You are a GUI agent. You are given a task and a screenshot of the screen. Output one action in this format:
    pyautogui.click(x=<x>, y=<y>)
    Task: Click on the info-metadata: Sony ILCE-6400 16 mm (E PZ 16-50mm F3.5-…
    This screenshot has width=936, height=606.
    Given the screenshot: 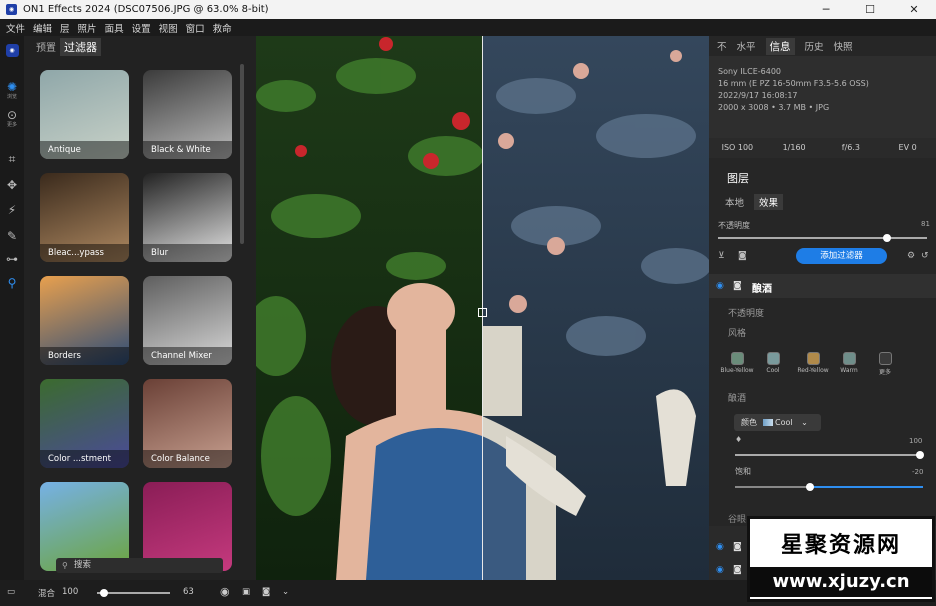 What is the action you would take?
    pyautogui.click(x=822, y=97)
    